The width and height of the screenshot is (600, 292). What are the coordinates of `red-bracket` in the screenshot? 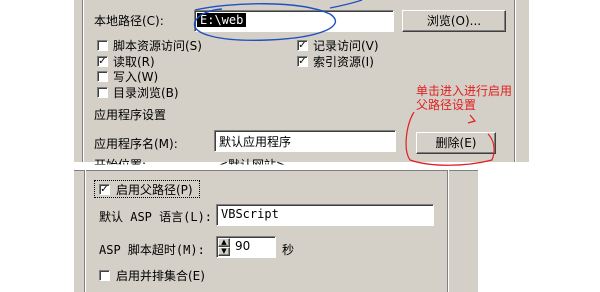 It's located at (450, 138).